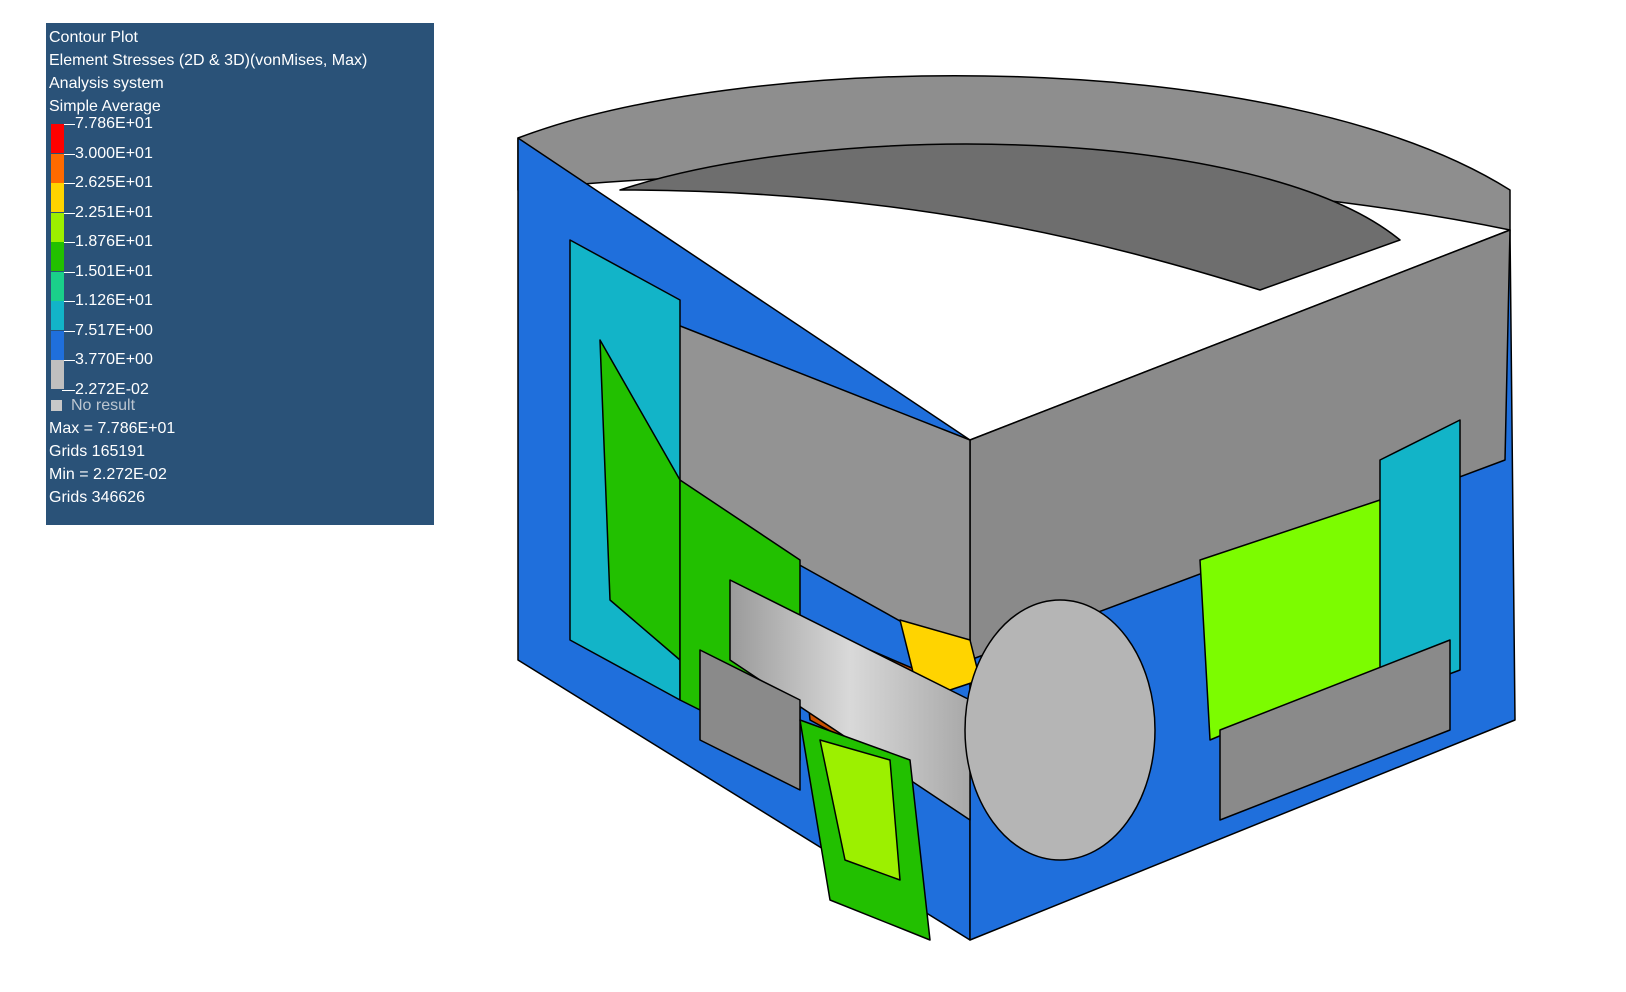 This screenshot has height=992, width=1626. Describe the element at coordinates (114, 300) in the screenshot. I see `legend-level-label: 1.126E+01` at that location.